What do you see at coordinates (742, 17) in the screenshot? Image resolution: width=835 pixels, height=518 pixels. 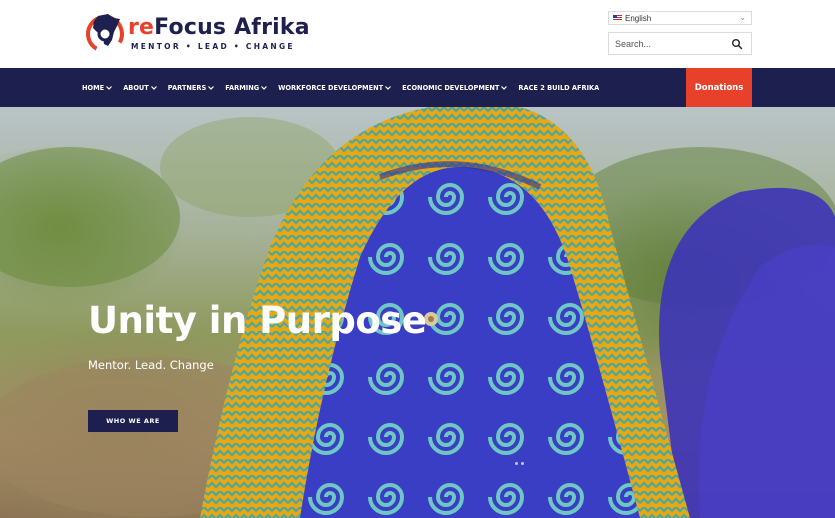 I see `chevron-down-icon: ⌄` at bounding box center [742, 17].